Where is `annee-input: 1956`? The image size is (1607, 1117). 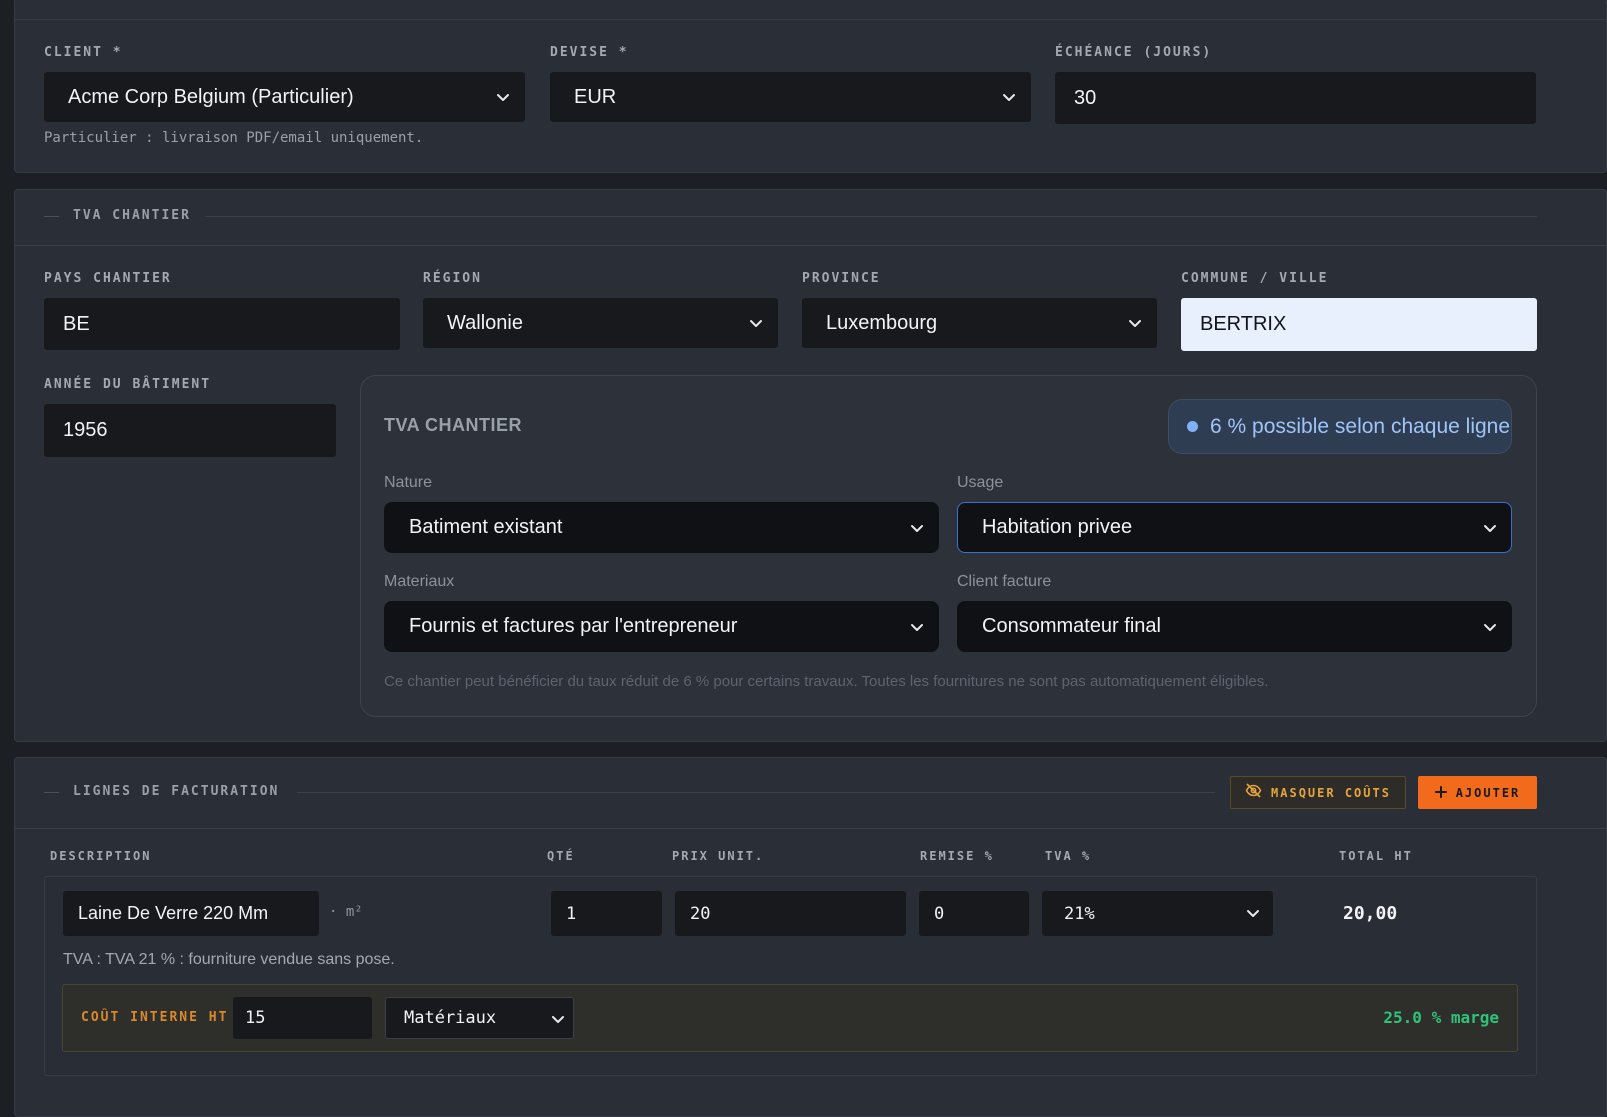
annee-input: 1956 is located at coordinates (190, 430).